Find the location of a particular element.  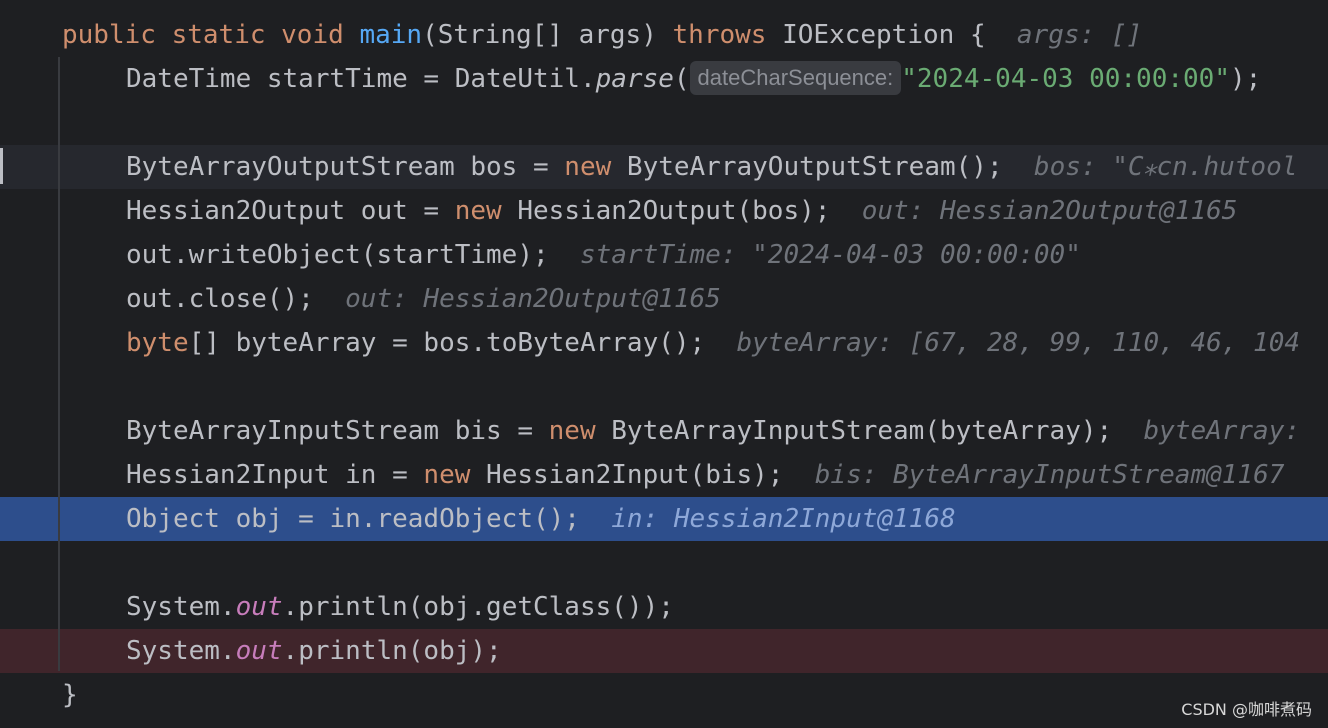

code-text: ); is located at coordinates (1245, 79).